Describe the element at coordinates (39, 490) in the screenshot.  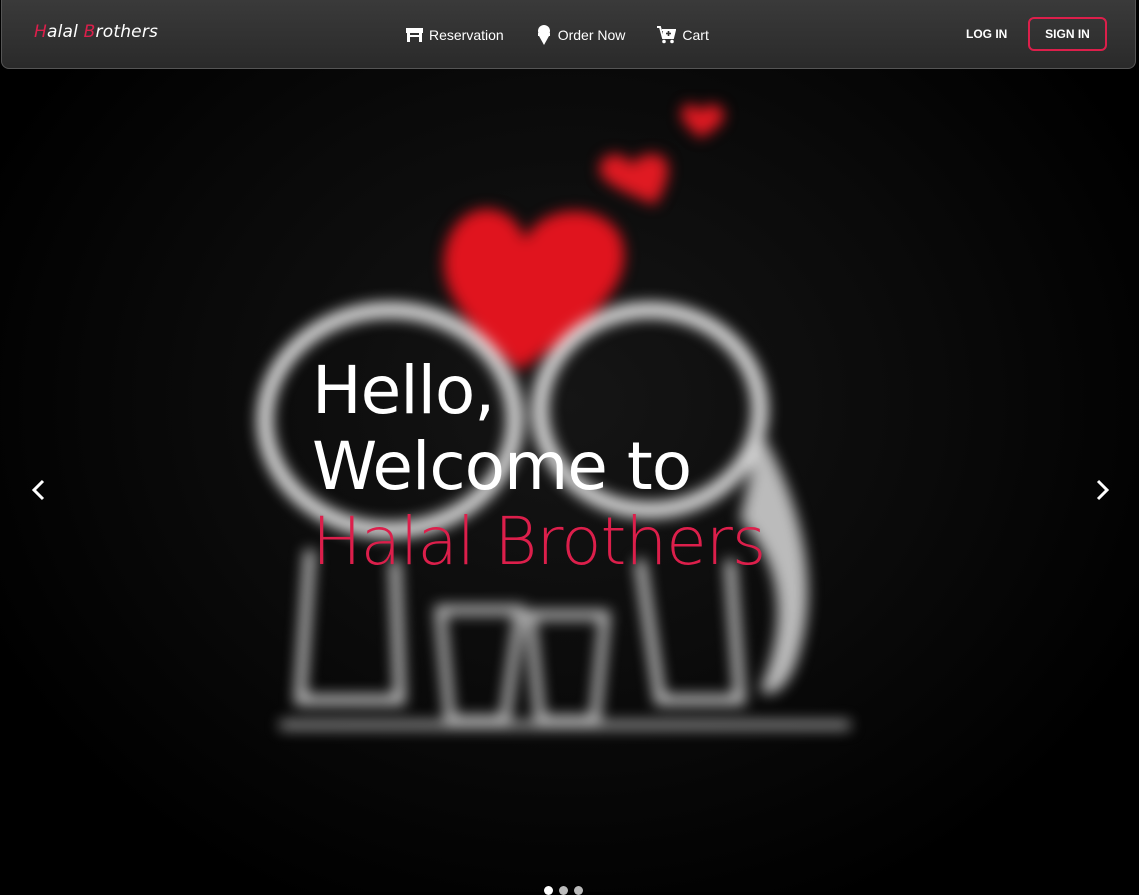
I see `chevron-left-icon` at that location.